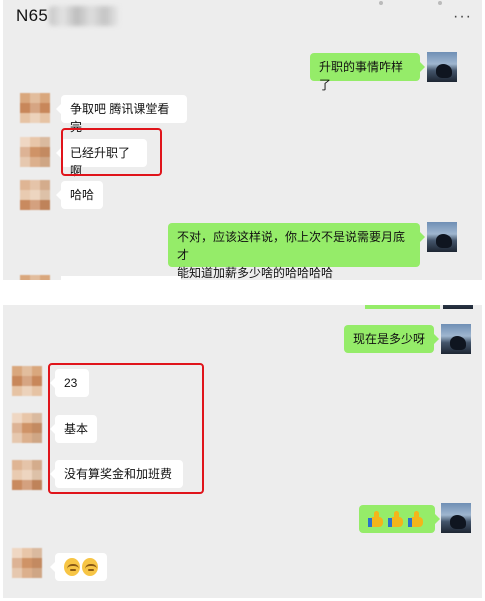 This screenshot has width=485, height=601. What do you see at coordinates (84, 16) in the screenshot?
I see `redacted-name-blur` at bounding box center [84, 16].